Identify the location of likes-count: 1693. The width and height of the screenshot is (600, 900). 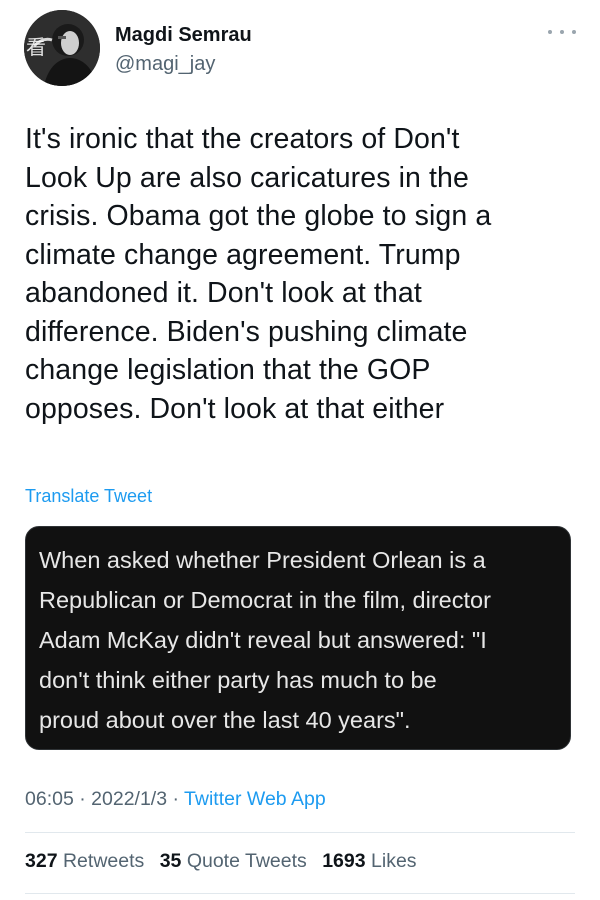
(344, 861).